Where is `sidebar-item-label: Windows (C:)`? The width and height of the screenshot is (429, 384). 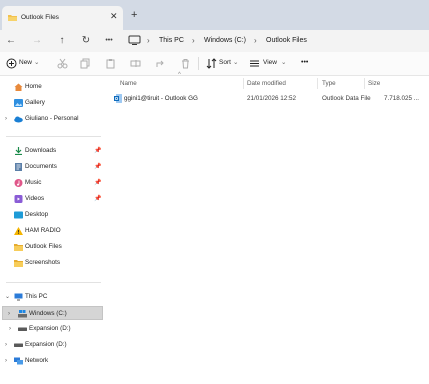
sidebar-item-label: Windows (C:) is located at coordinates (48, 313).